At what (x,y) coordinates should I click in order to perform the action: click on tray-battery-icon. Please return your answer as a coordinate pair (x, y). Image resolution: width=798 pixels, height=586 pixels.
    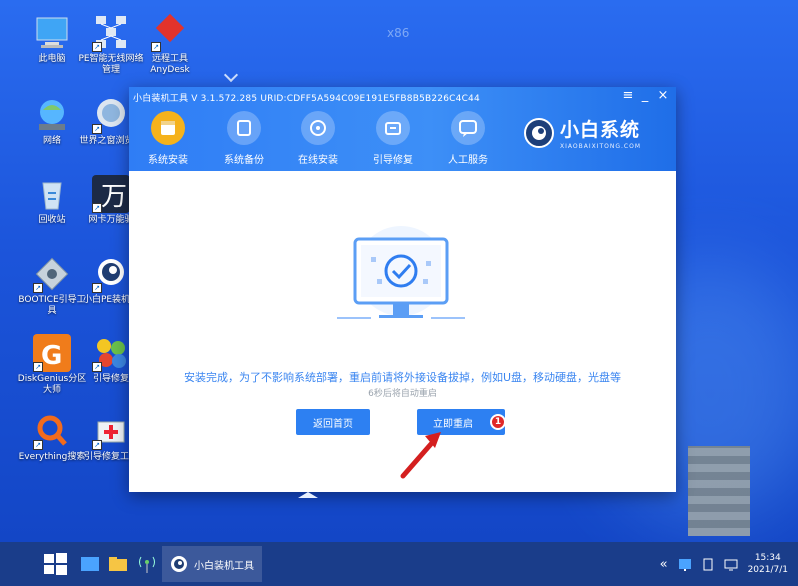
    Looking at the image, I should click on (708, 564).